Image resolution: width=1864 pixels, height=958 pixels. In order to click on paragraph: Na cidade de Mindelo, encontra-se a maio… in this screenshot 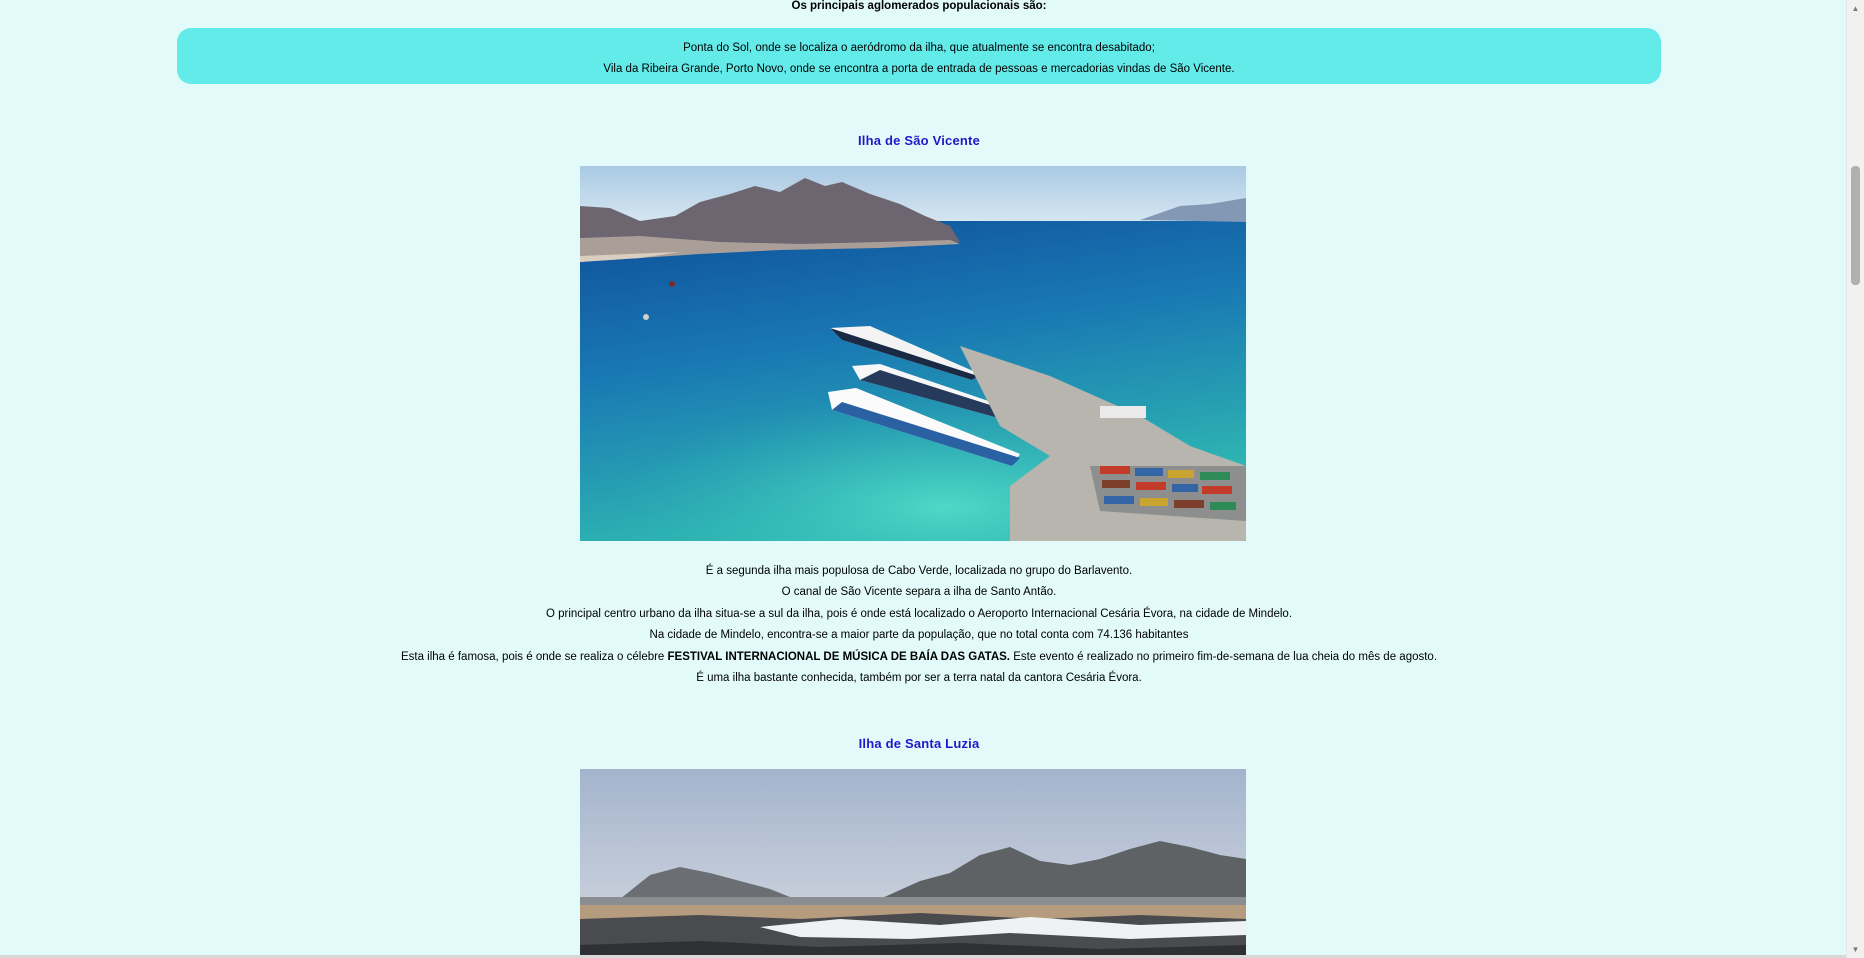, I will do `click(919, 635)`.